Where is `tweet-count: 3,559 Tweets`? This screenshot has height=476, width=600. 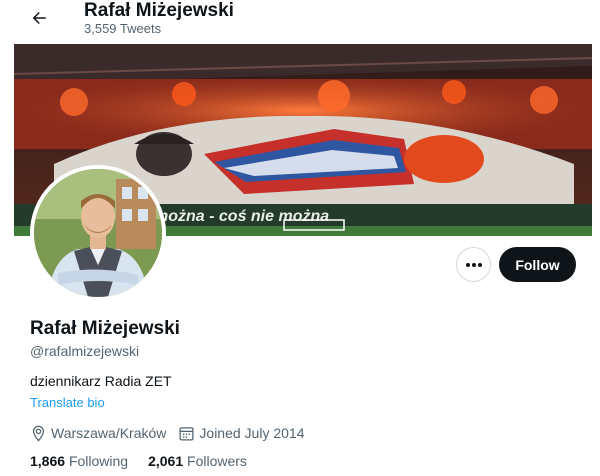
tweet-count: 3,559 Tweets is located at coordinates (123, 28).